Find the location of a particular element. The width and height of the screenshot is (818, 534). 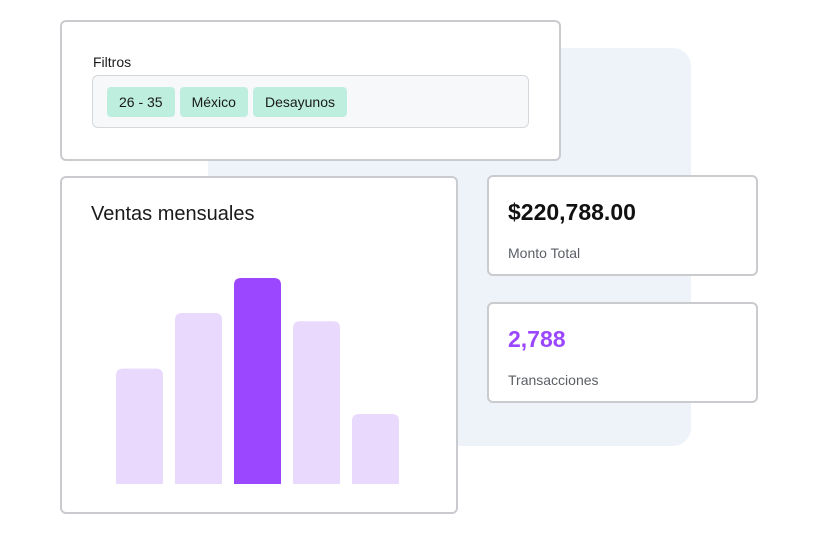

filter-chip-country: México is located at coordinates (213, 101).